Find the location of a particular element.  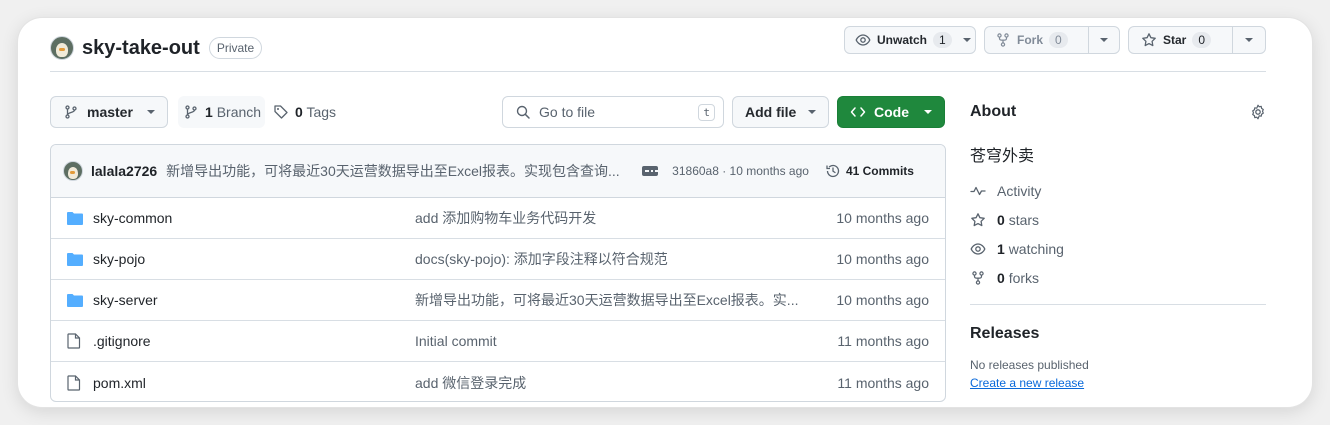

unwatch-button: Unwatch 1 is located at coordinates (910, 40).